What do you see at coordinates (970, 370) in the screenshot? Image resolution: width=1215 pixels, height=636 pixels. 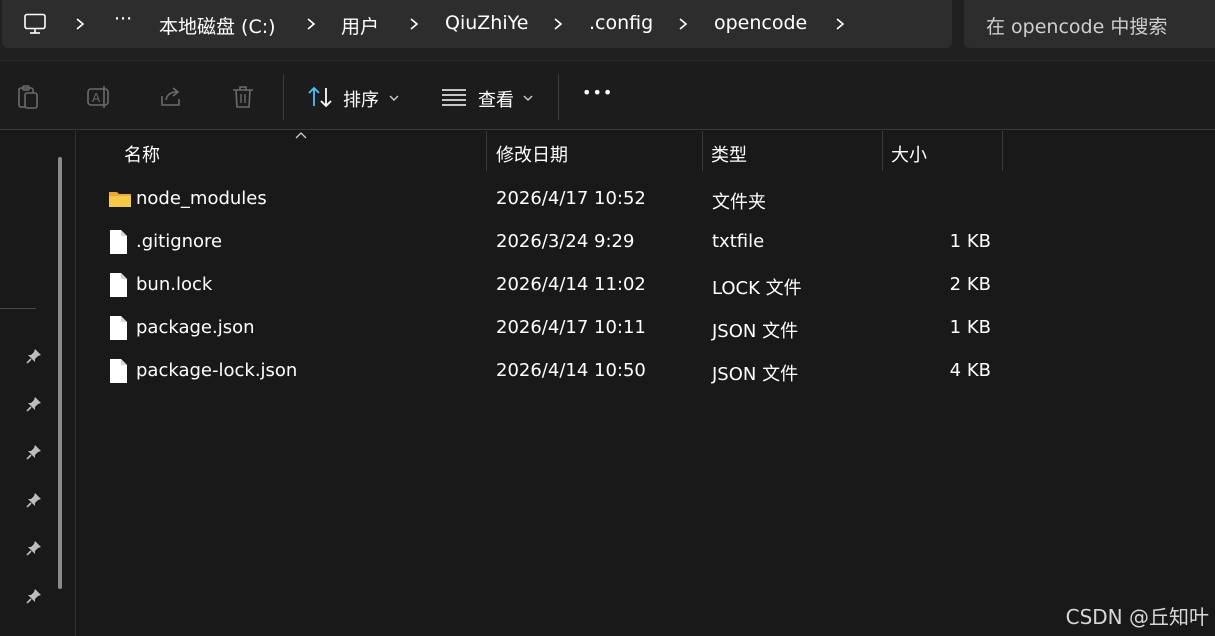 I see `file-size: 4 KB` at bounding box center [970, 370].